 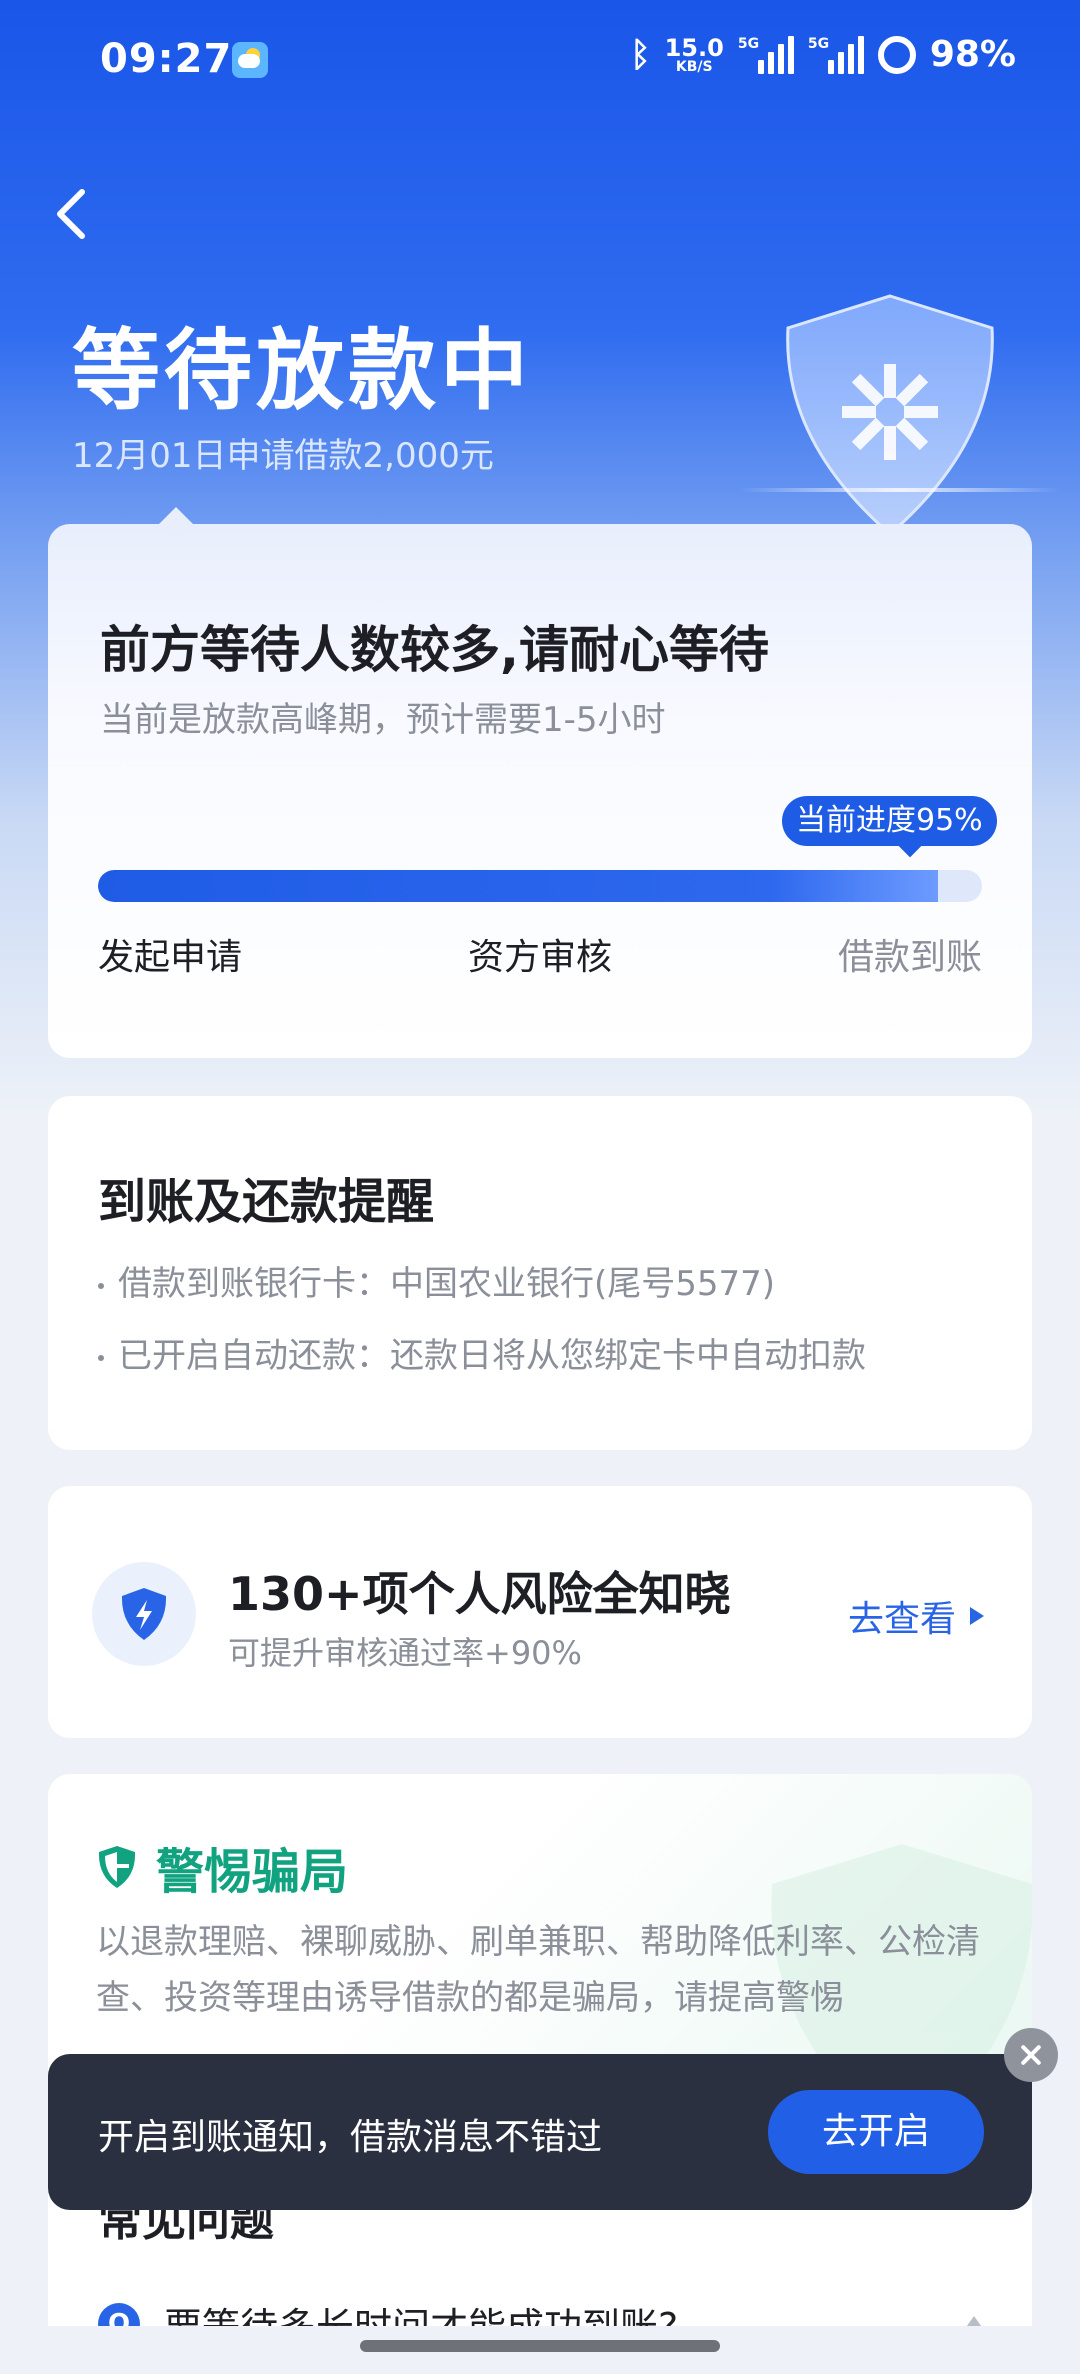 I want to click on network-speed: 15.0 KB/S, so click(x=694, y=55).